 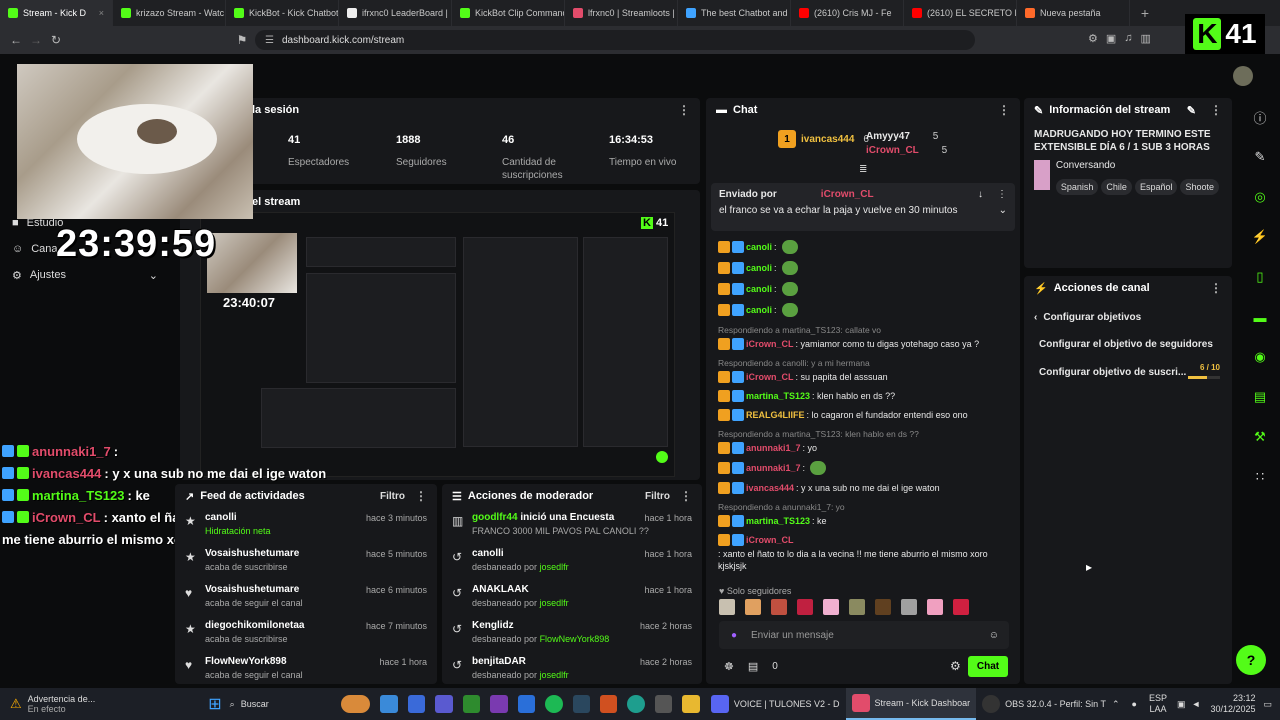 What do you see at coordinates (1134, 704) in the screenshot?
I see `mic-tray-icon: ●` at bounding box center [1134, 704].